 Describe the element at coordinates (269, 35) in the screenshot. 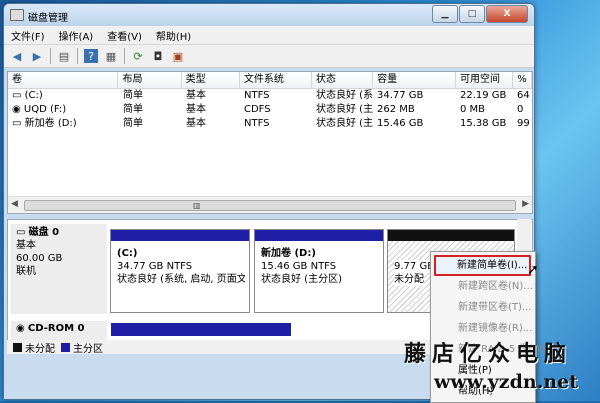

I see `menu-bar: 文件(F) 操作(A) 查看(V) 帮助(H)` at that location.